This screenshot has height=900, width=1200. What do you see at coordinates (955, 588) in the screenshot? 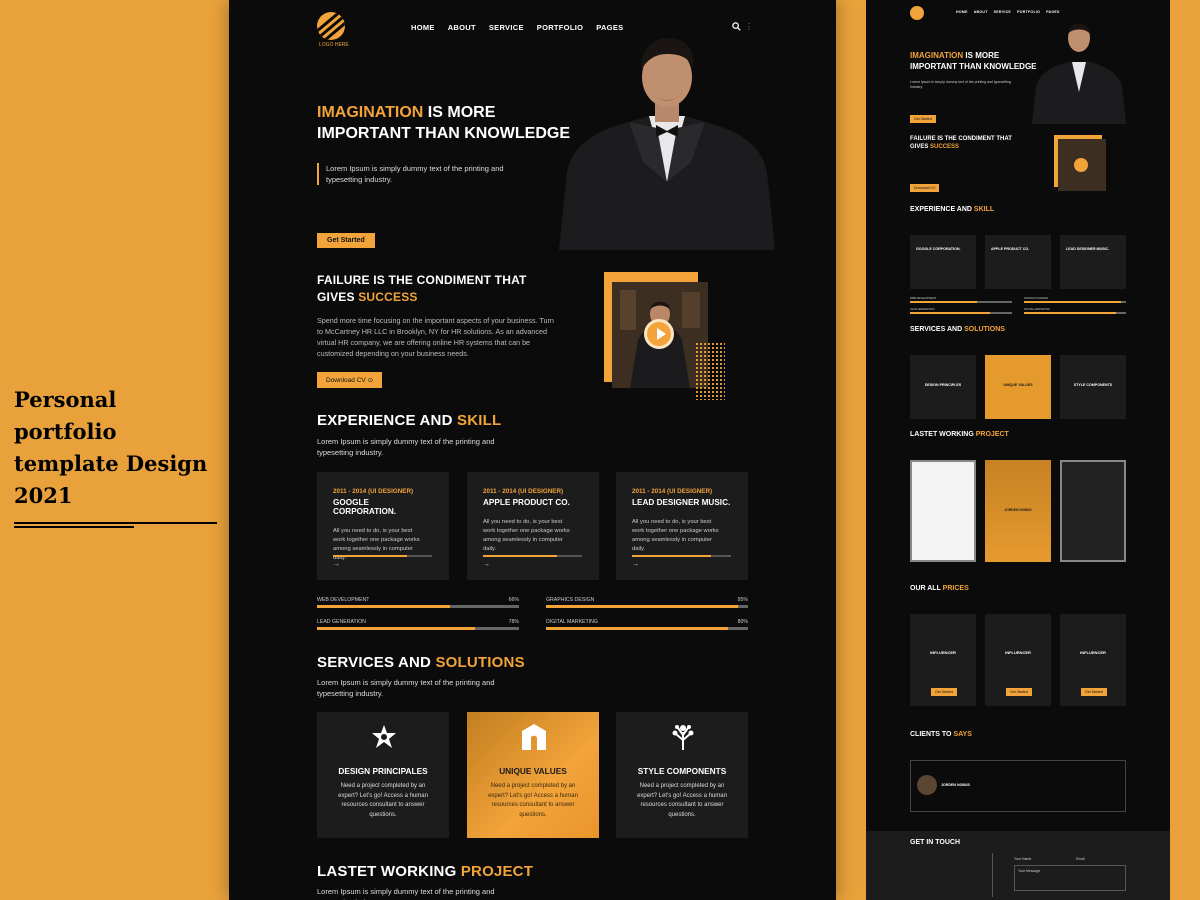
I see `mini-price-accent: PRICES` at bounding box center [955, 588].